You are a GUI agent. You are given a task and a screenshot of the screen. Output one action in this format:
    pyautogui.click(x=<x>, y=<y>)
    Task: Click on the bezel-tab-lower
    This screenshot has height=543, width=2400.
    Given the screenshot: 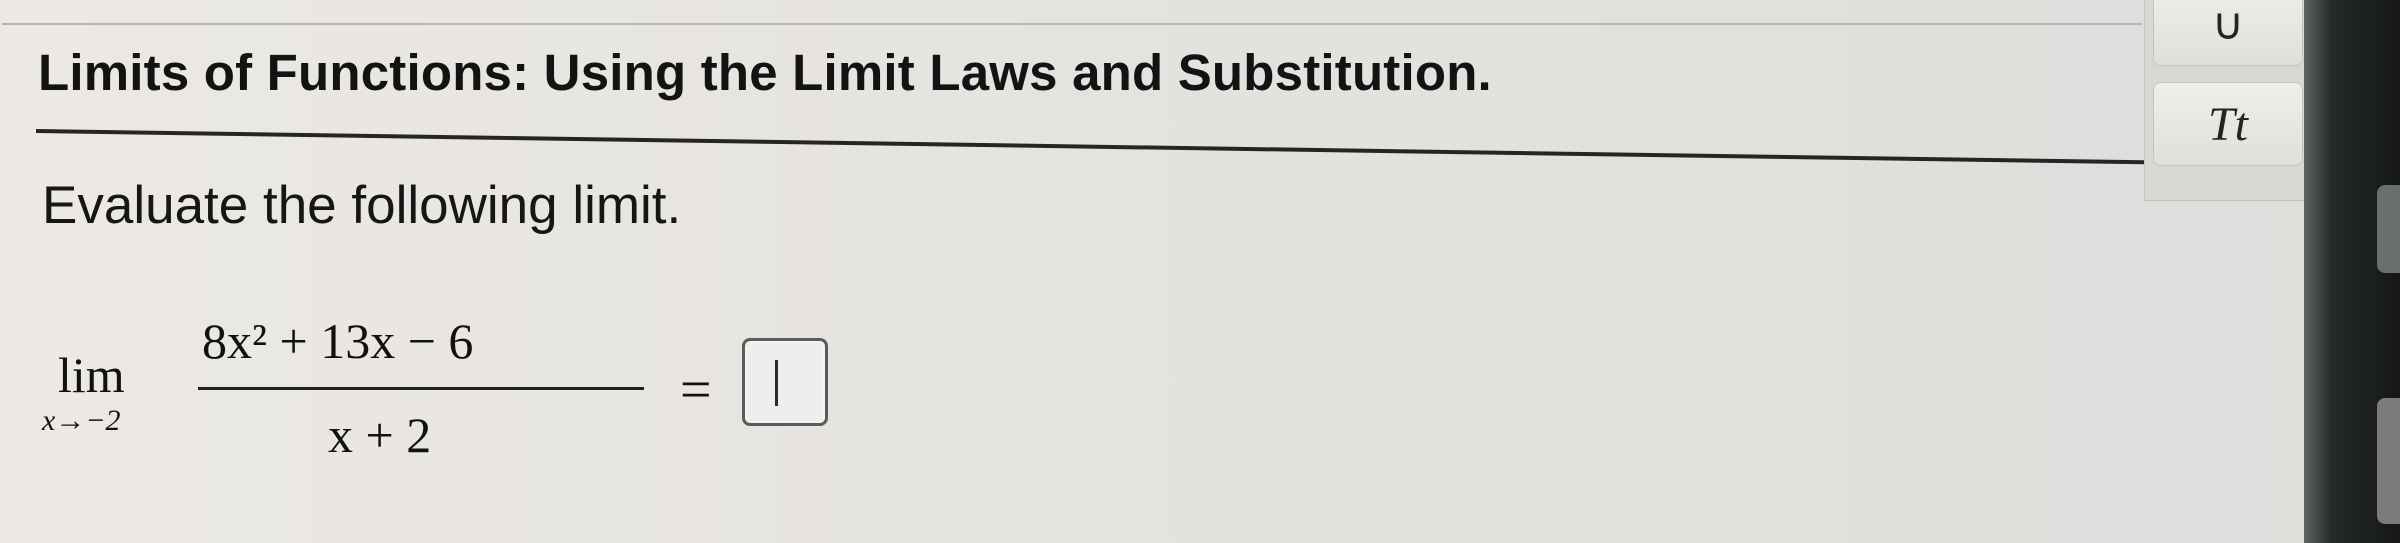 What is the action you would take?
    pyautogui.click(x=2388, y=461)
    